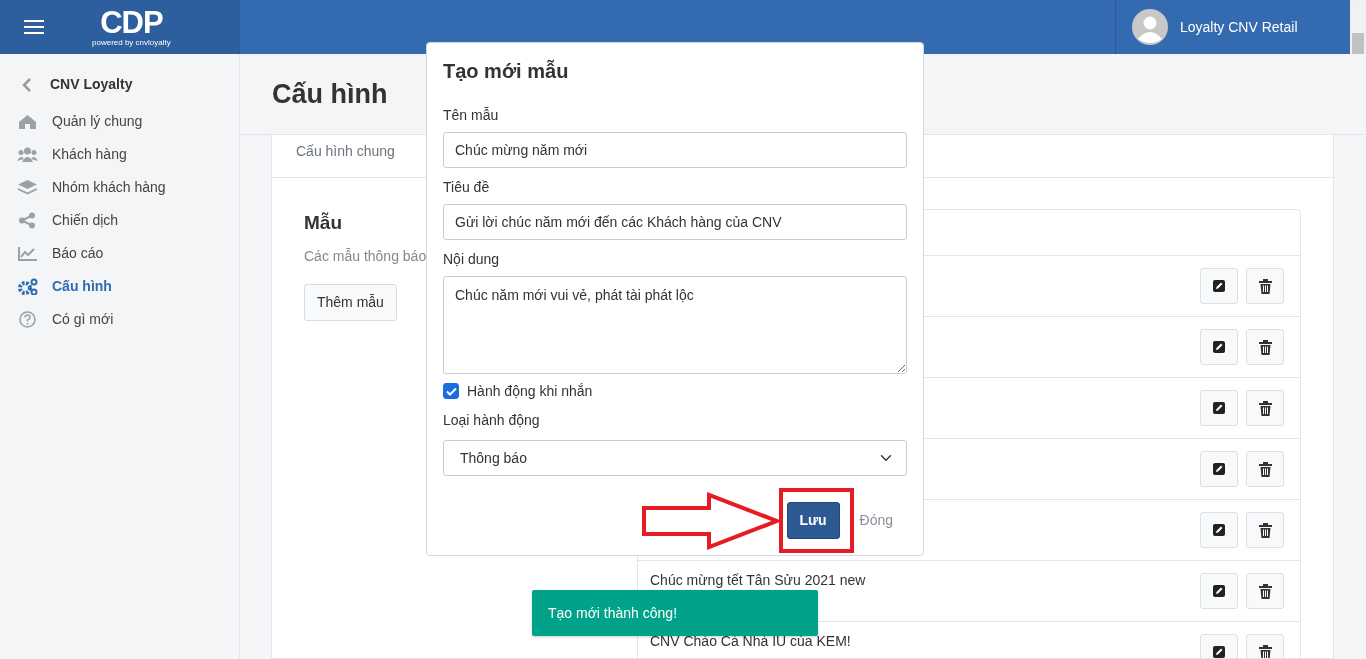 This screenshot has width=1366, height=659. I want to click on save-button: Lưu, so click(813, 520).